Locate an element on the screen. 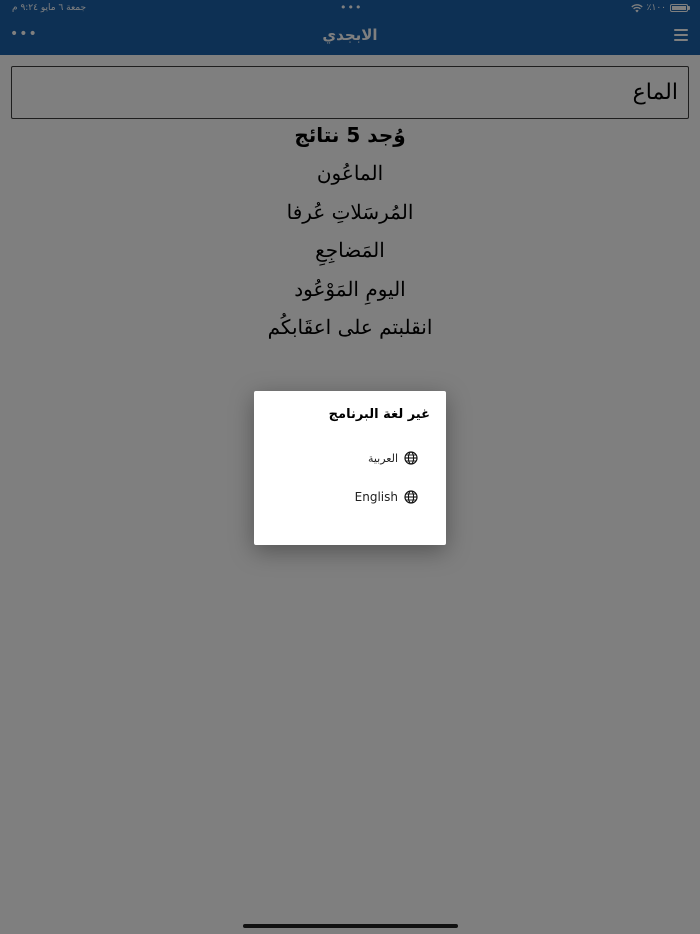  language-option-english: English is located at coordinates (386, 497).